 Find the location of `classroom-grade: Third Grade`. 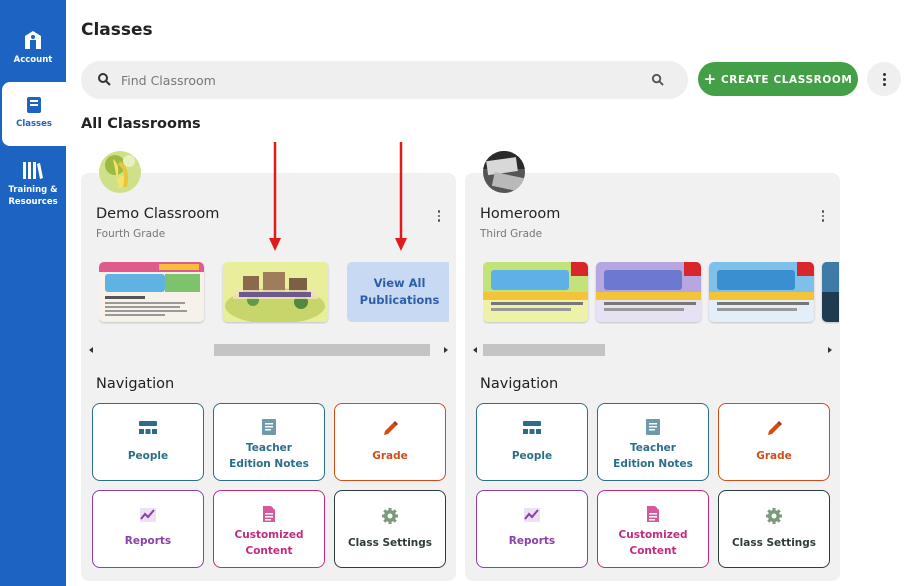

classroom-grade: Third Grade is located at coordinates (511, 234).